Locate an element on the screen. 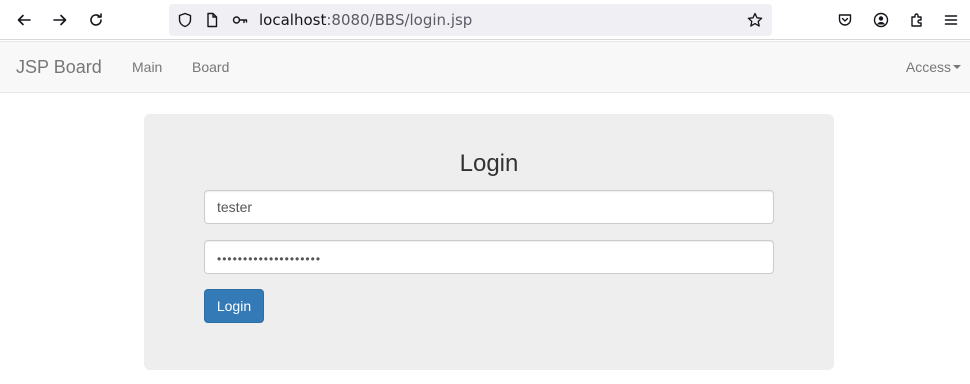  access-dropdown-label: Access is located at coordinates (928, 67).